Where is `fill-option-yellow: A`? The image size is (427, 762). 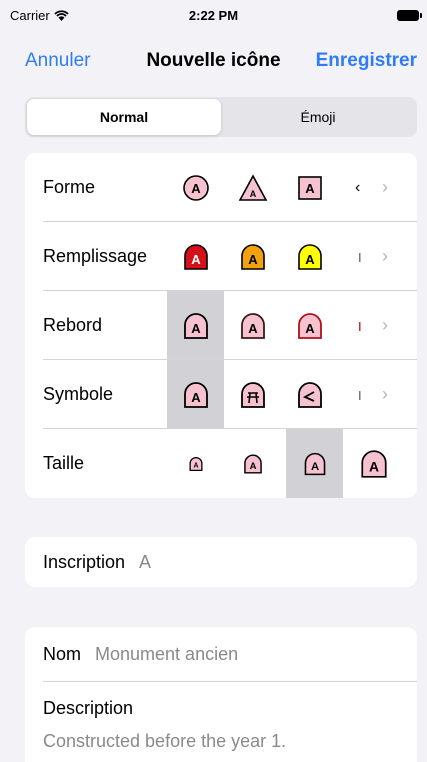
fill-option-yellow: A is located at coordinates (309, 256).